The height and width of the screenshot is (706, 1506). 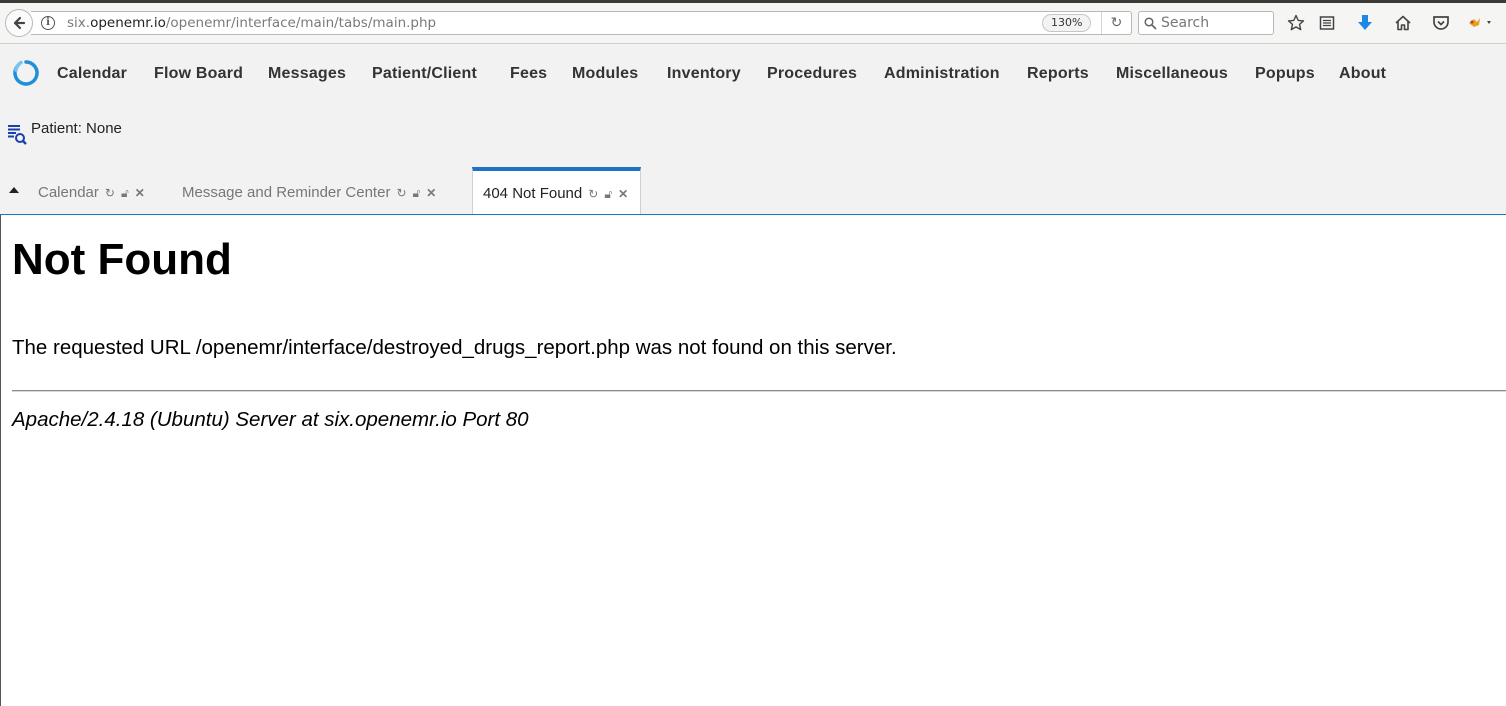 What do you see at coordinates (68, 192) in the screenshot?
I see `tab-label: Calendar` at bounding box center [68, 192].